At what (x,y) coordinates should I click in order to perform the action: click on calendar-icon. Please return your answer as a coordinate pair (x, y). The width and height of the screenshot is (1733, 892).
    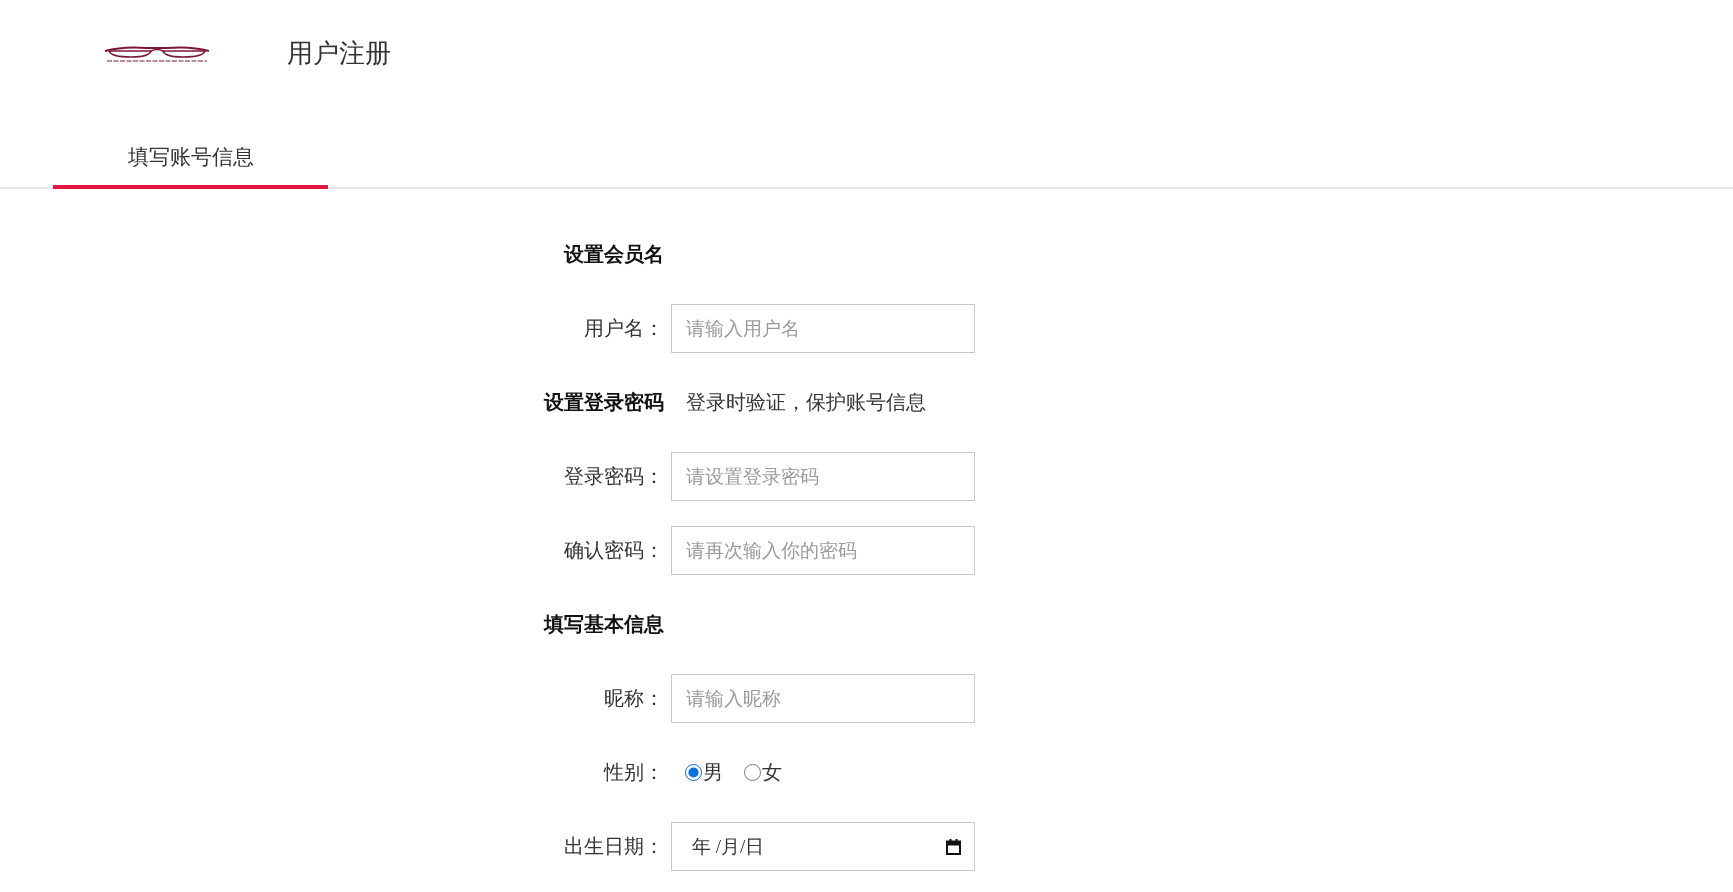
    Looking at the image, I should click on (953, 847).